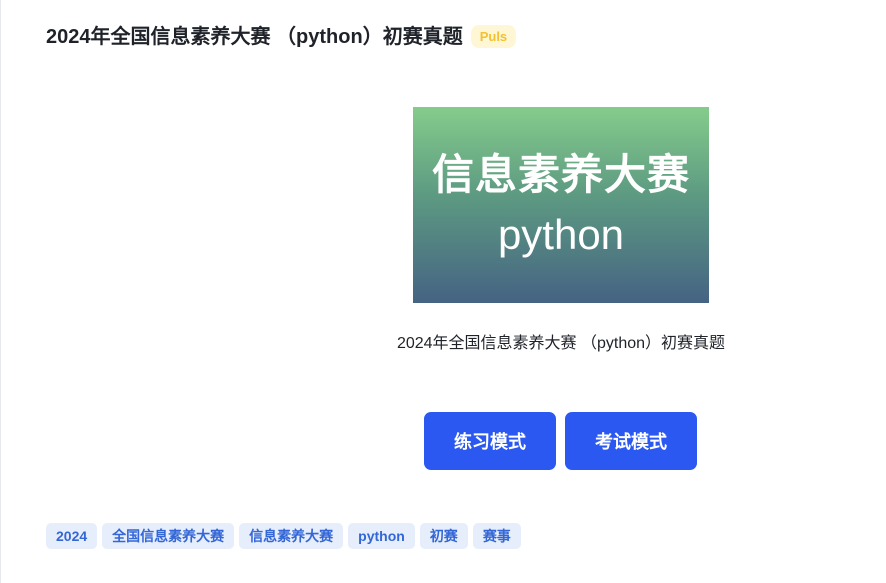 Image resolution: width=886 pixels, height=583 pixels. Describe the element at coordinates (560, 174) in the screenshot. I see `cover-title: 信息素养大赛` at that location.